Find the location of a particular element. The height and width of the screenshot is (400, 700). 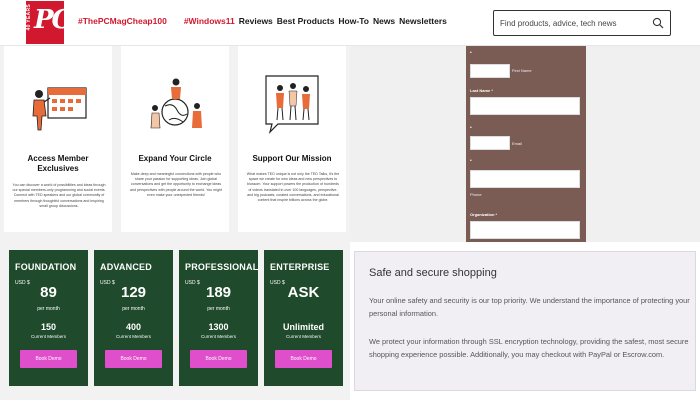

feature-title-line: Support Our Mission is located at coordinates (292, 158).